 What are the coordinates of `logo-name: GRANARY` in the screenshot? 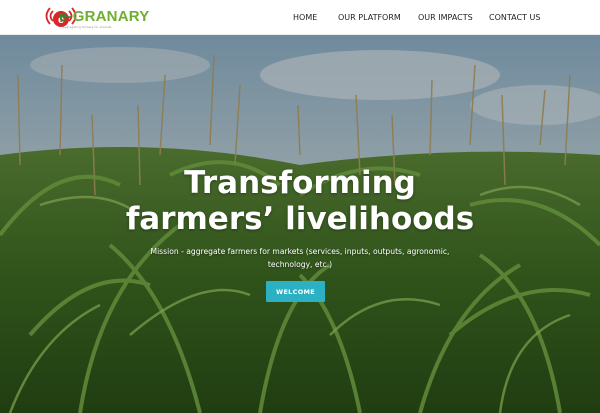 It's located at (111, 16).